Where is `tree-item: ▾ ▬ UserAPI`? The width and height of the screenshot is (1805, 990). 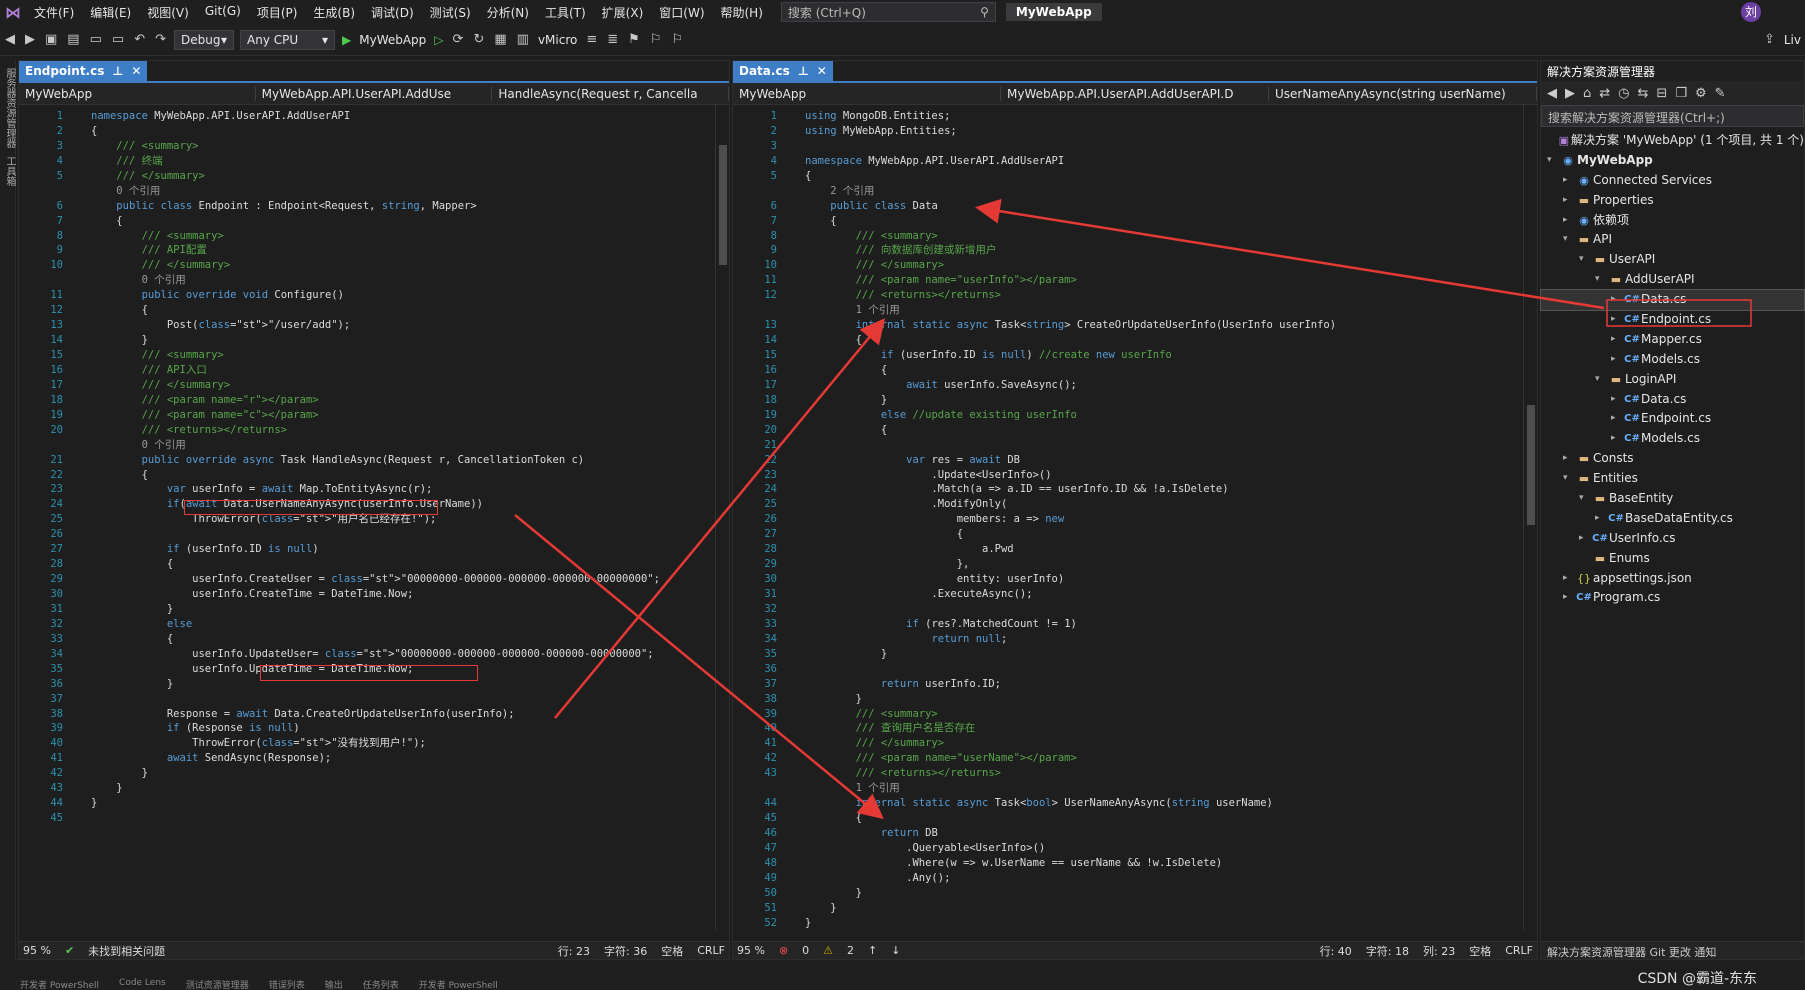 tree-item: ▾ ▬ UserAPI is located at coordinates (1672, 260).